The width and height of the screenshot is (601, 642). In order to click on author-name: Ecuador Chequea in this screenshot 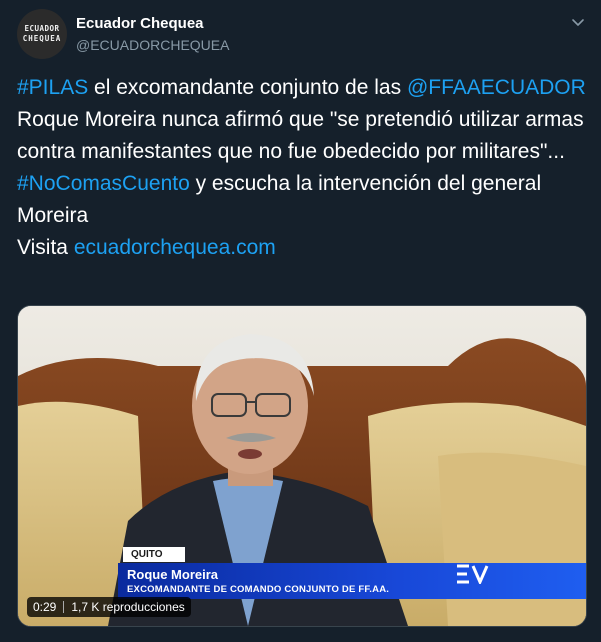, I will do `click(140, 23)`.